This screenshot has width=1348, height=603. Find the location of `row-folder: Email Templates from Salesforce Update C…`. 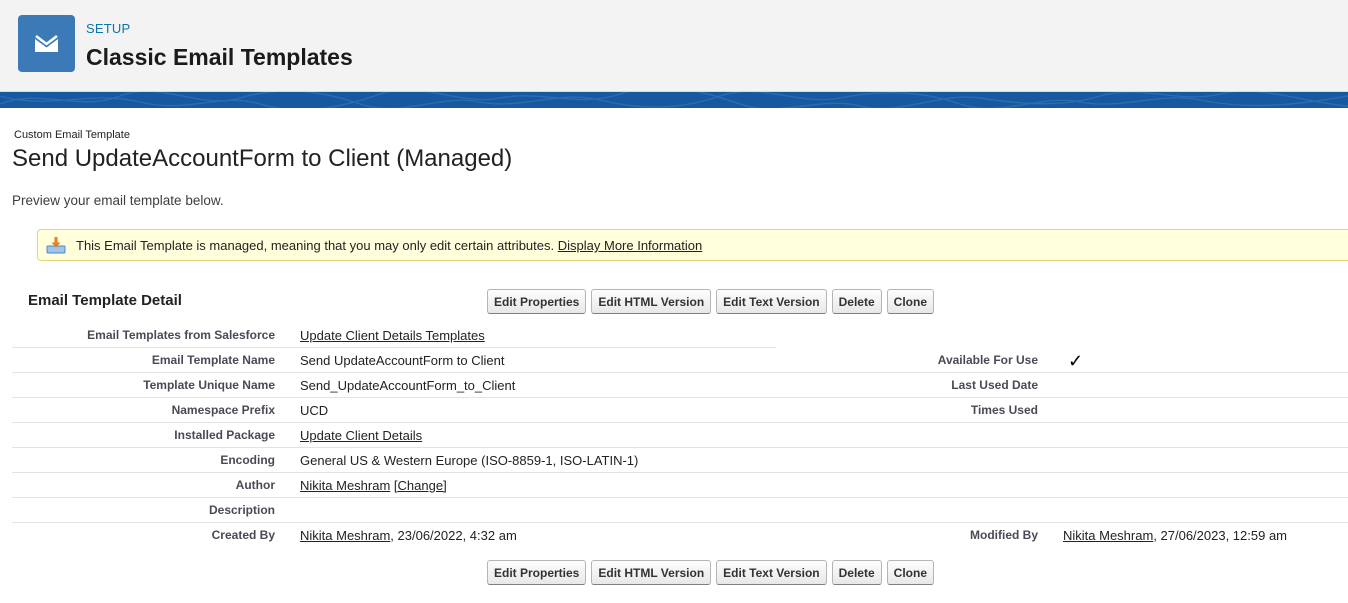

row-folder: Email Templates from Salesforce Update C… is located at coordinates (680, 335).